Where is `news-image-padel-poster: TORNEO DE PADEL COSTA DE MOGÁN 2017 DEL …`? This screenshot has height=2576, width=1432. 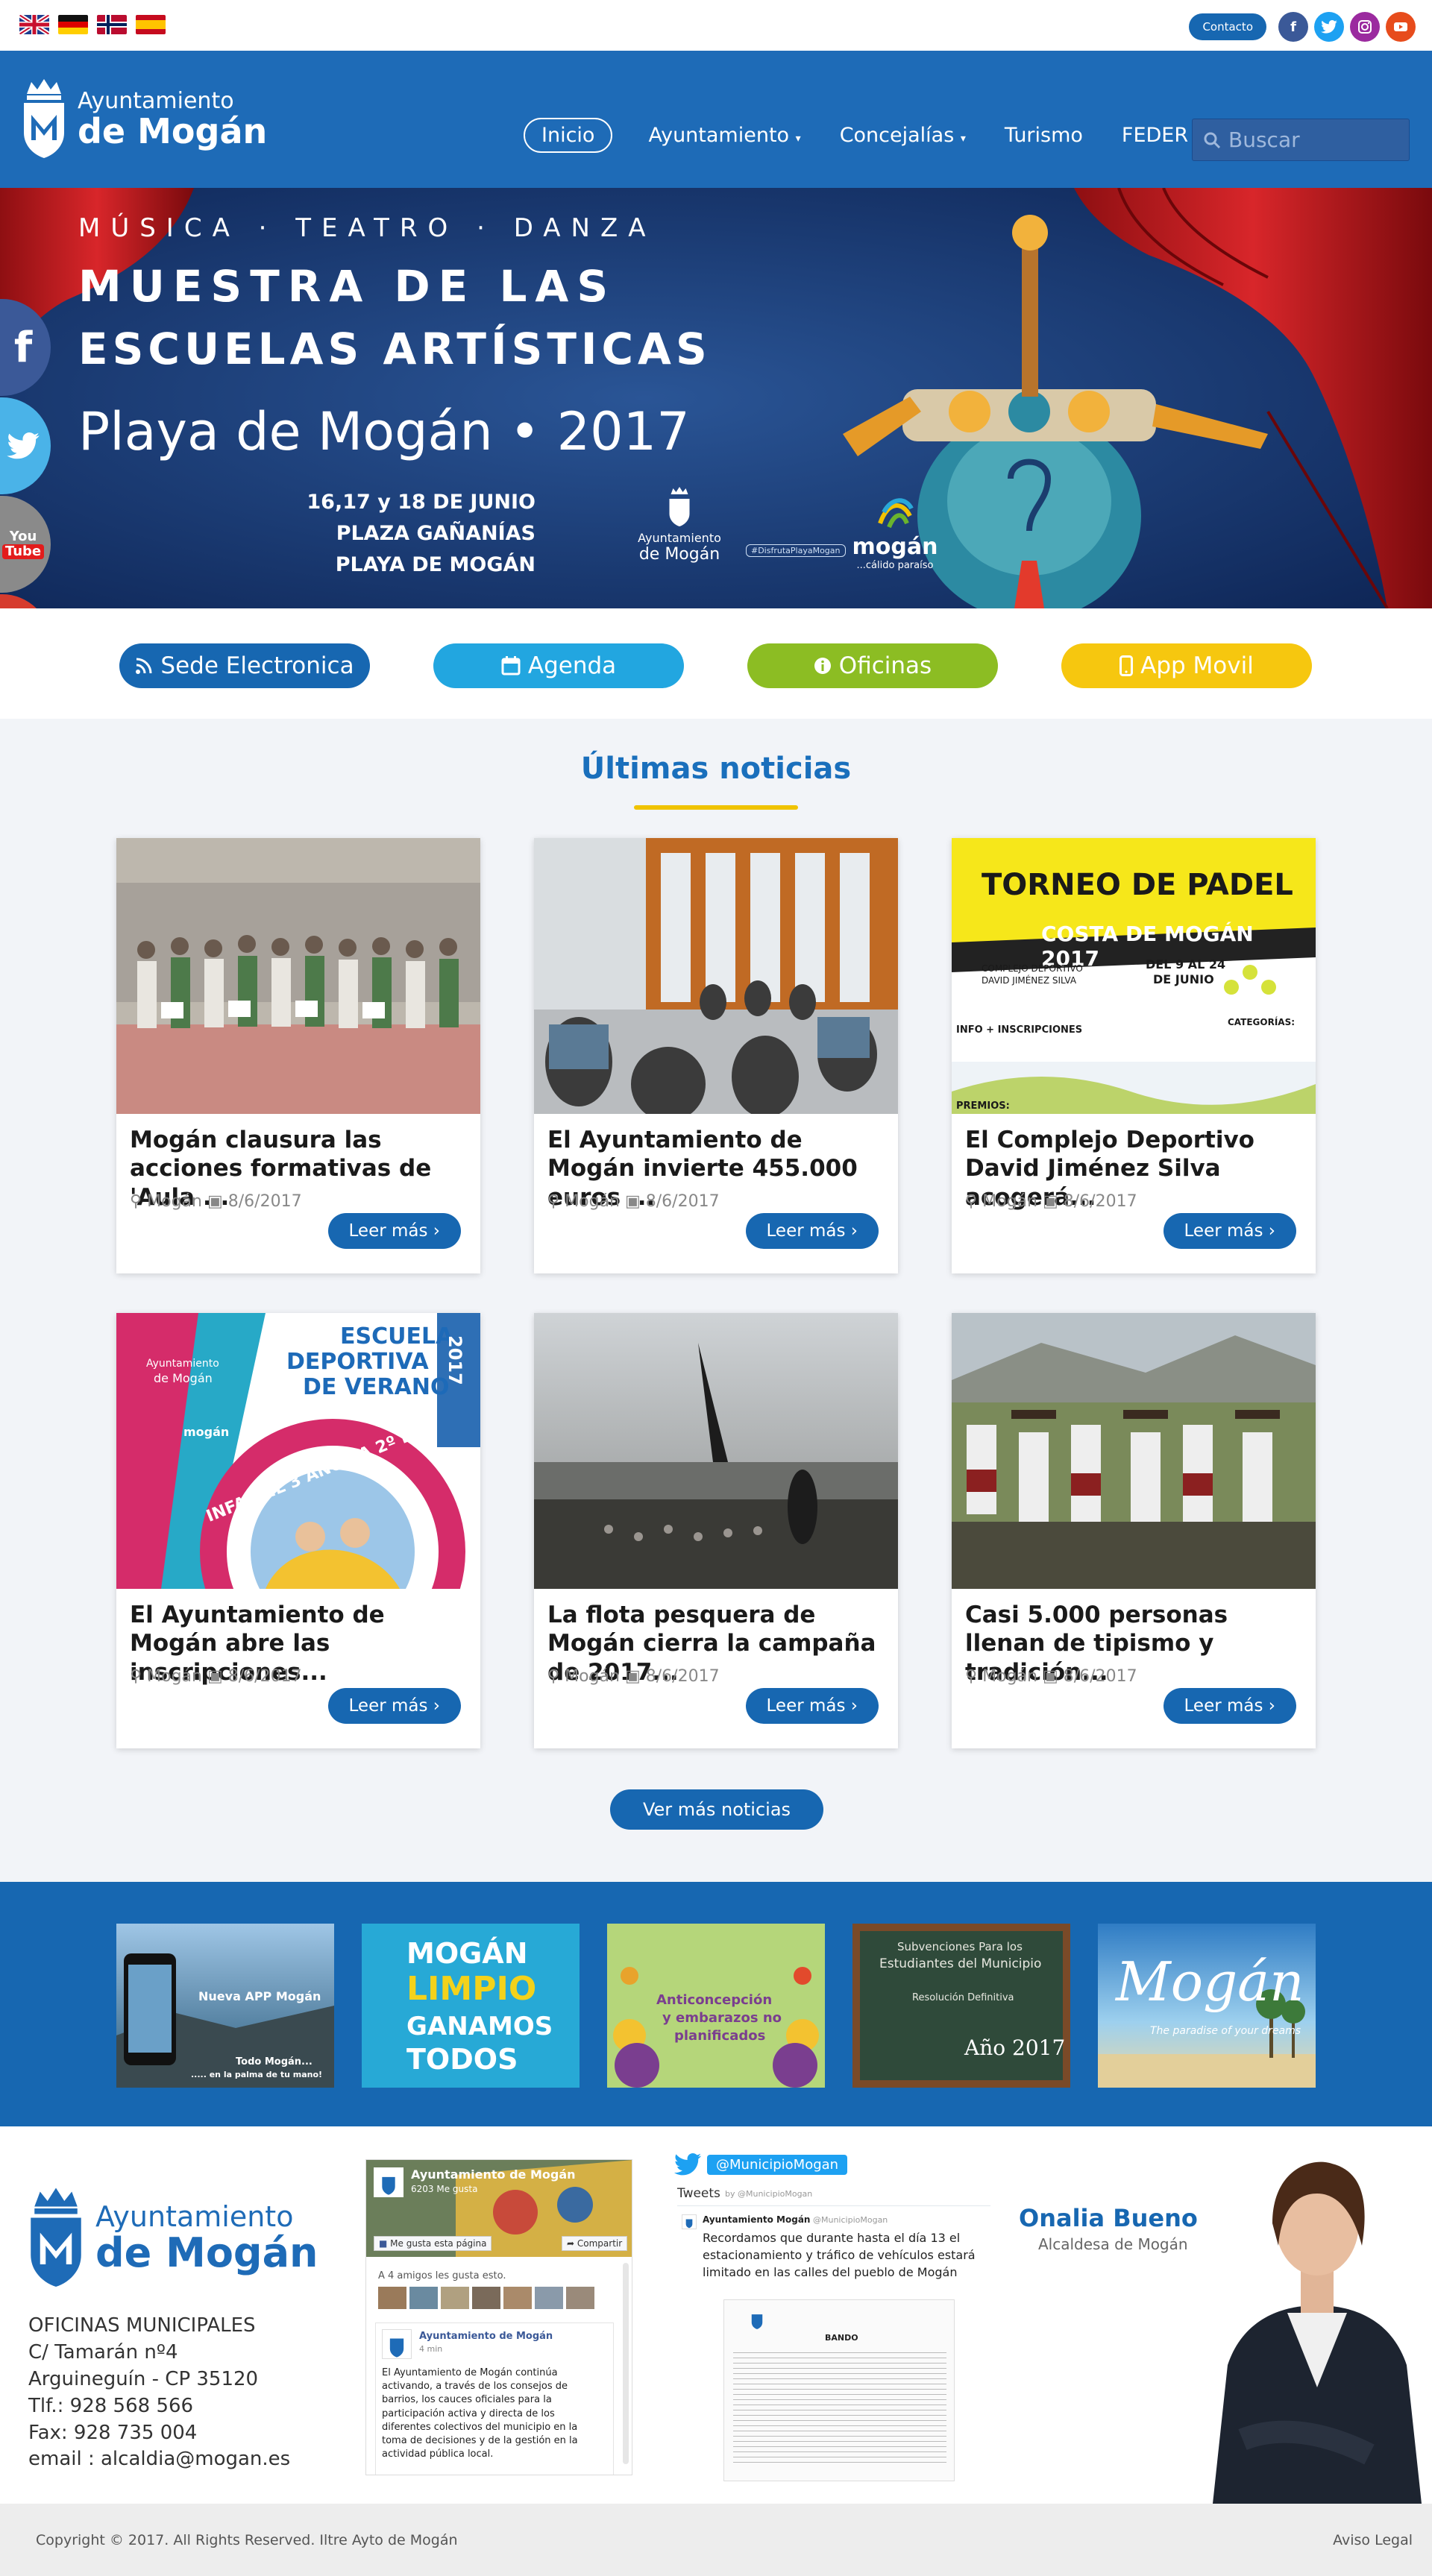 news-image-padel-poster: TORNEO DE PADEL COSTA DE MOGÁN 2017 DEL … is located at coordinates (1134, 976).